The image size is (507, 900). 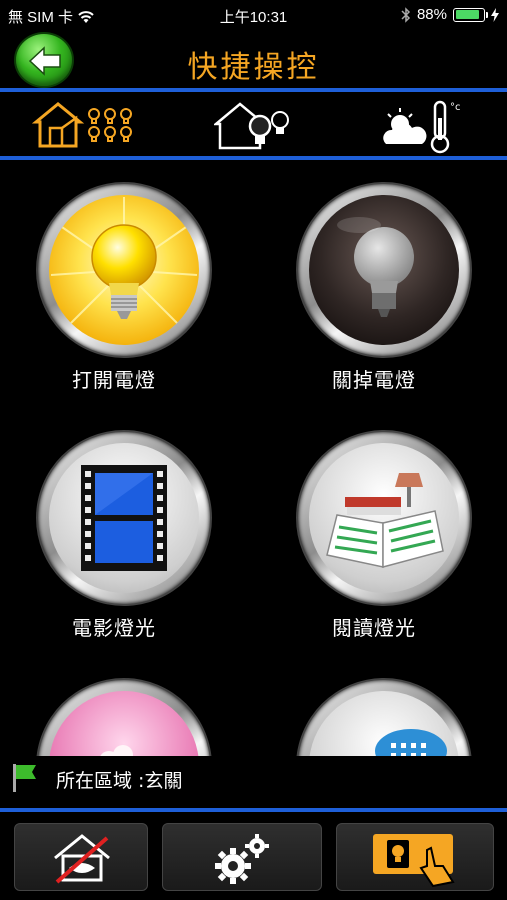 I want to click on settings-button, so click(x=242, y=857).